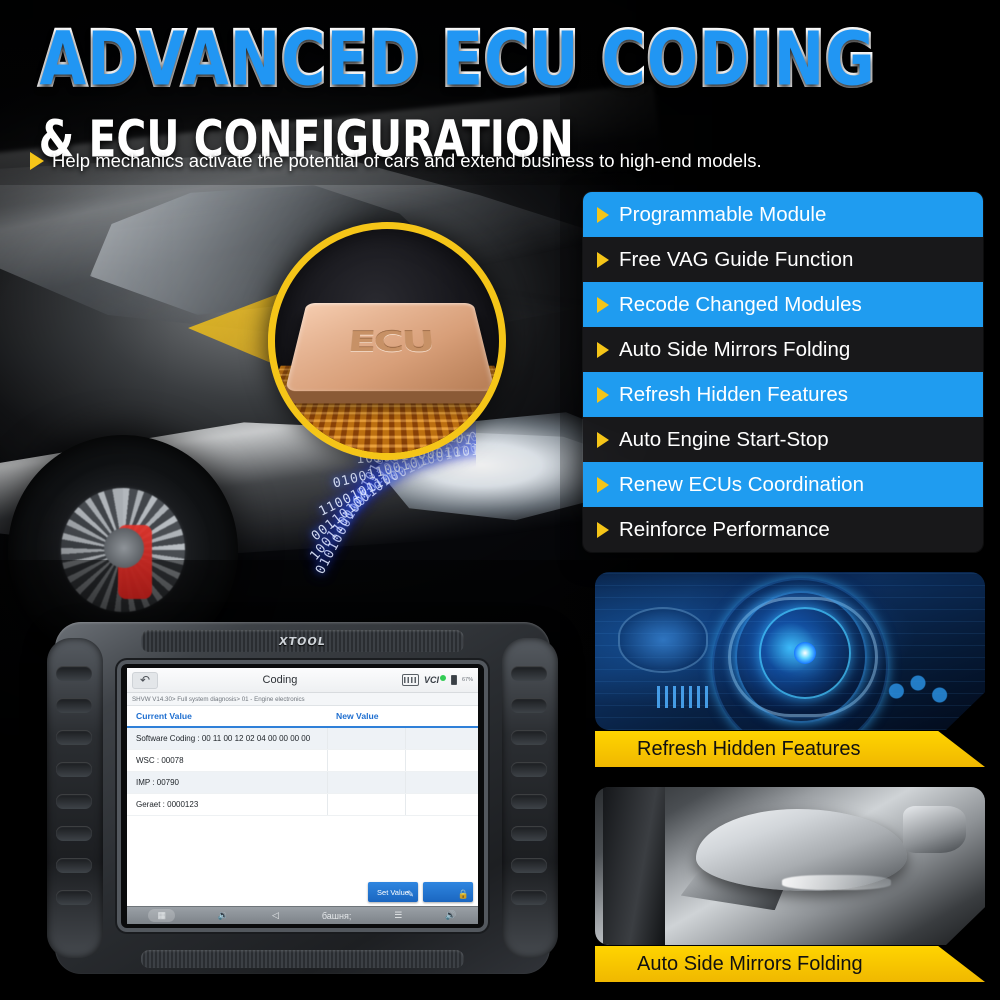  I want to click on feature-item: Reinforce Performance, so click(783, 529).